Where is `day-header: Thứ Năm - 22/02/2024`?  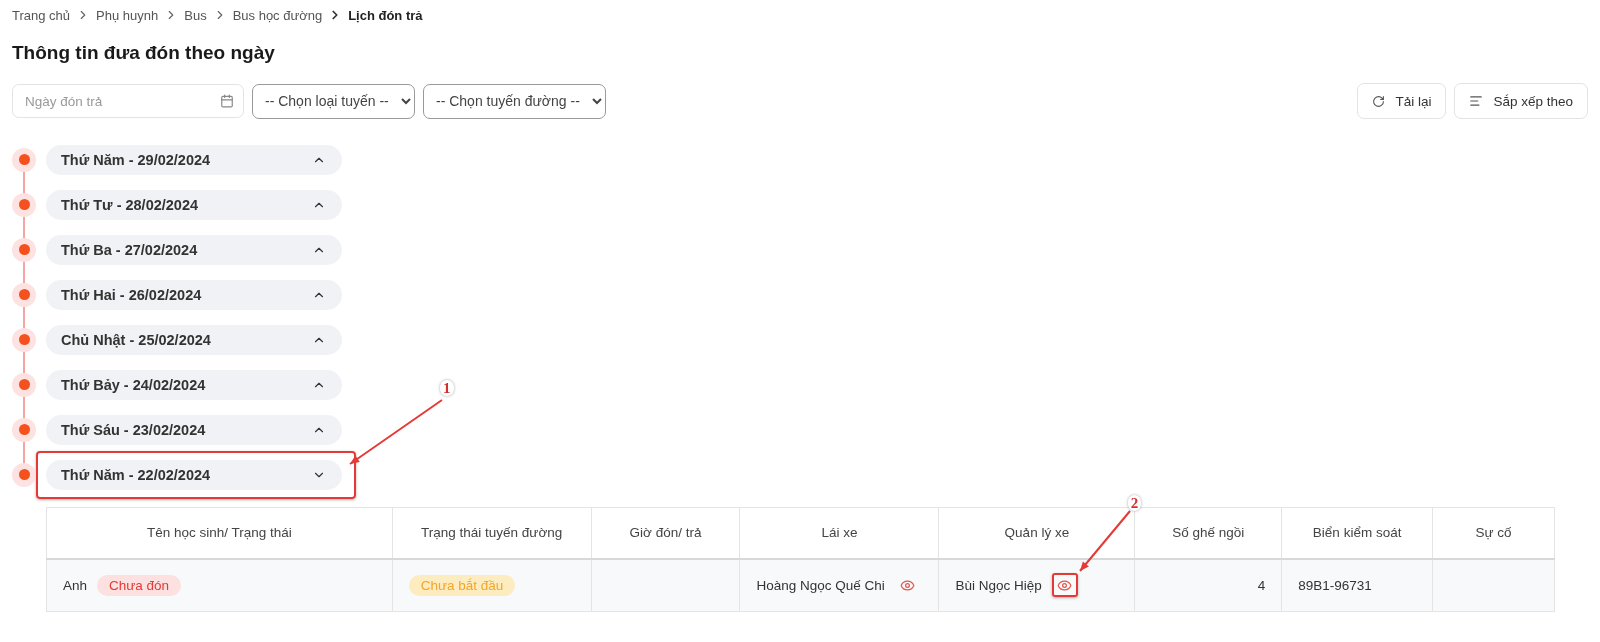 day-header: Thứ Năm - 22/02/2024 is located at coordinates (194, 474).